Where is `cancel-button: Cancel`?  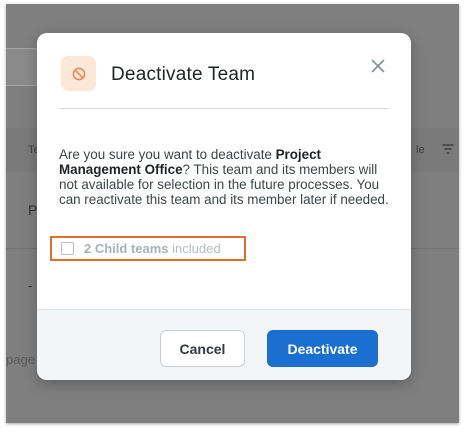 cancel-button: Cancel is located at coordinates (202, 348).